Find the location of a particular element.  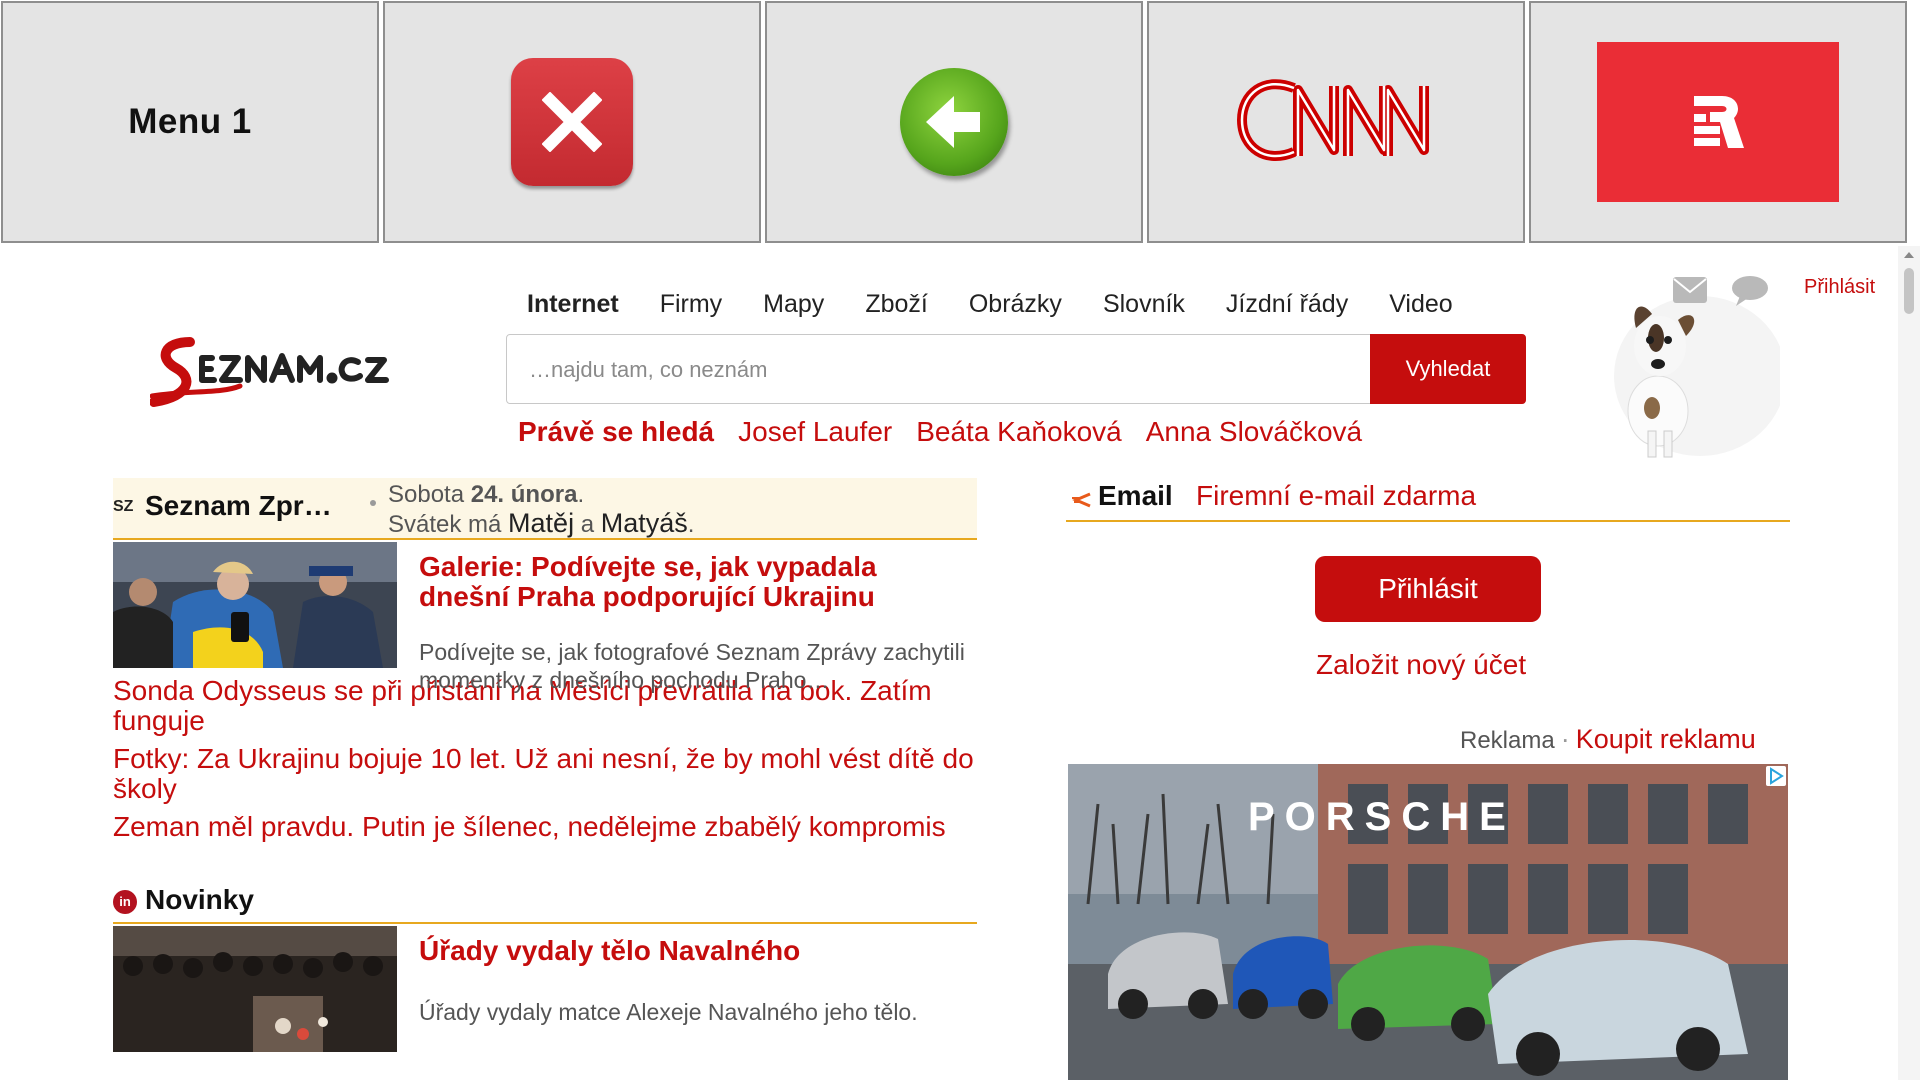

nav-item-firmy: Firmy is located at coordinates (691, 304).